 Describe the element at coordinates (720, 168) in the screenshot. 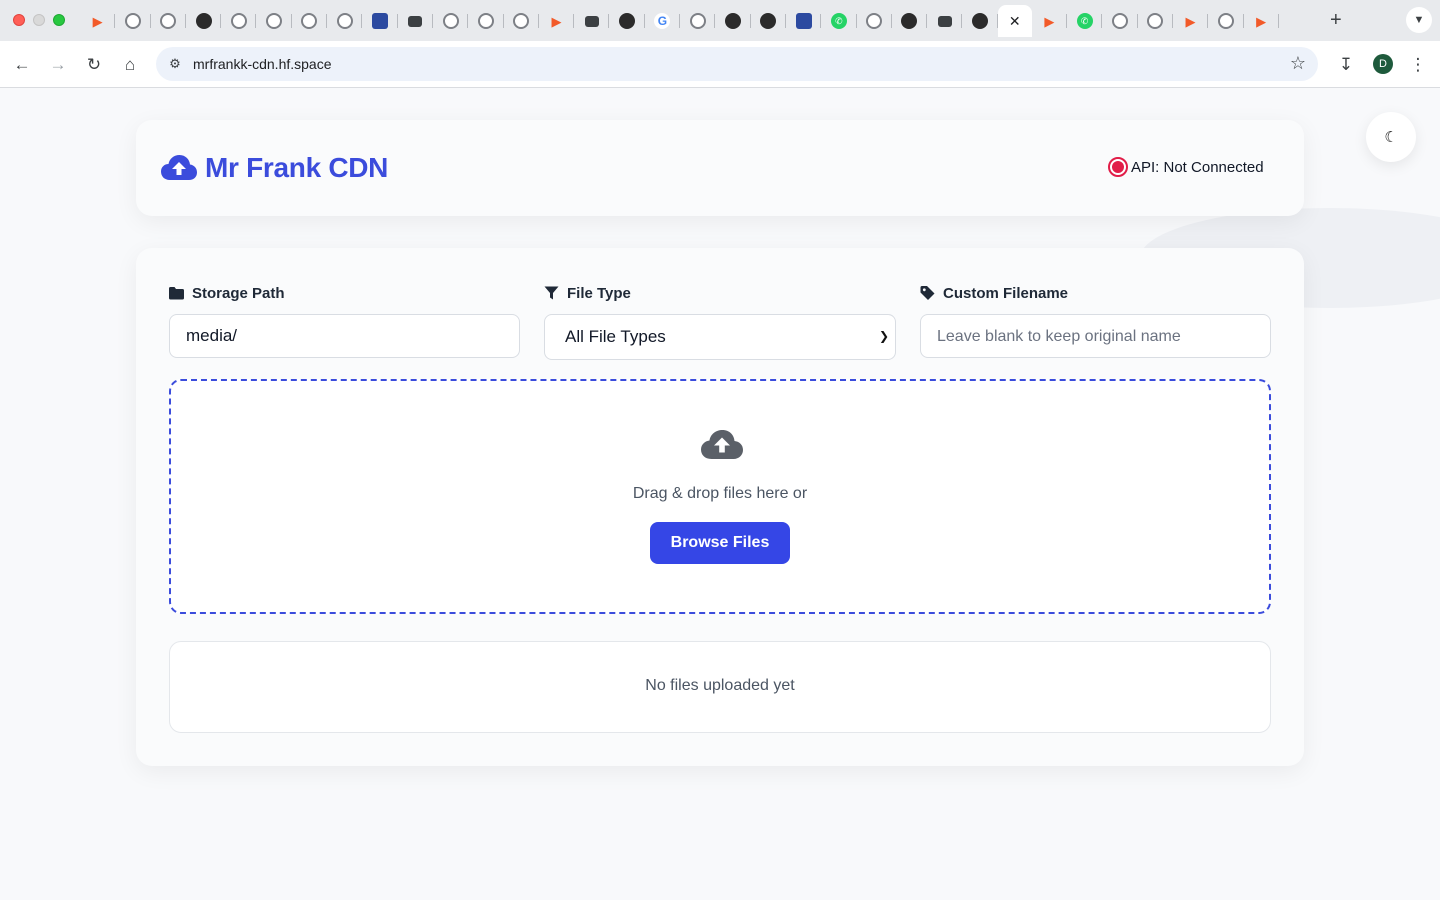

I see `header-card: Mr Frank CDN API: Not Connected` at that location.